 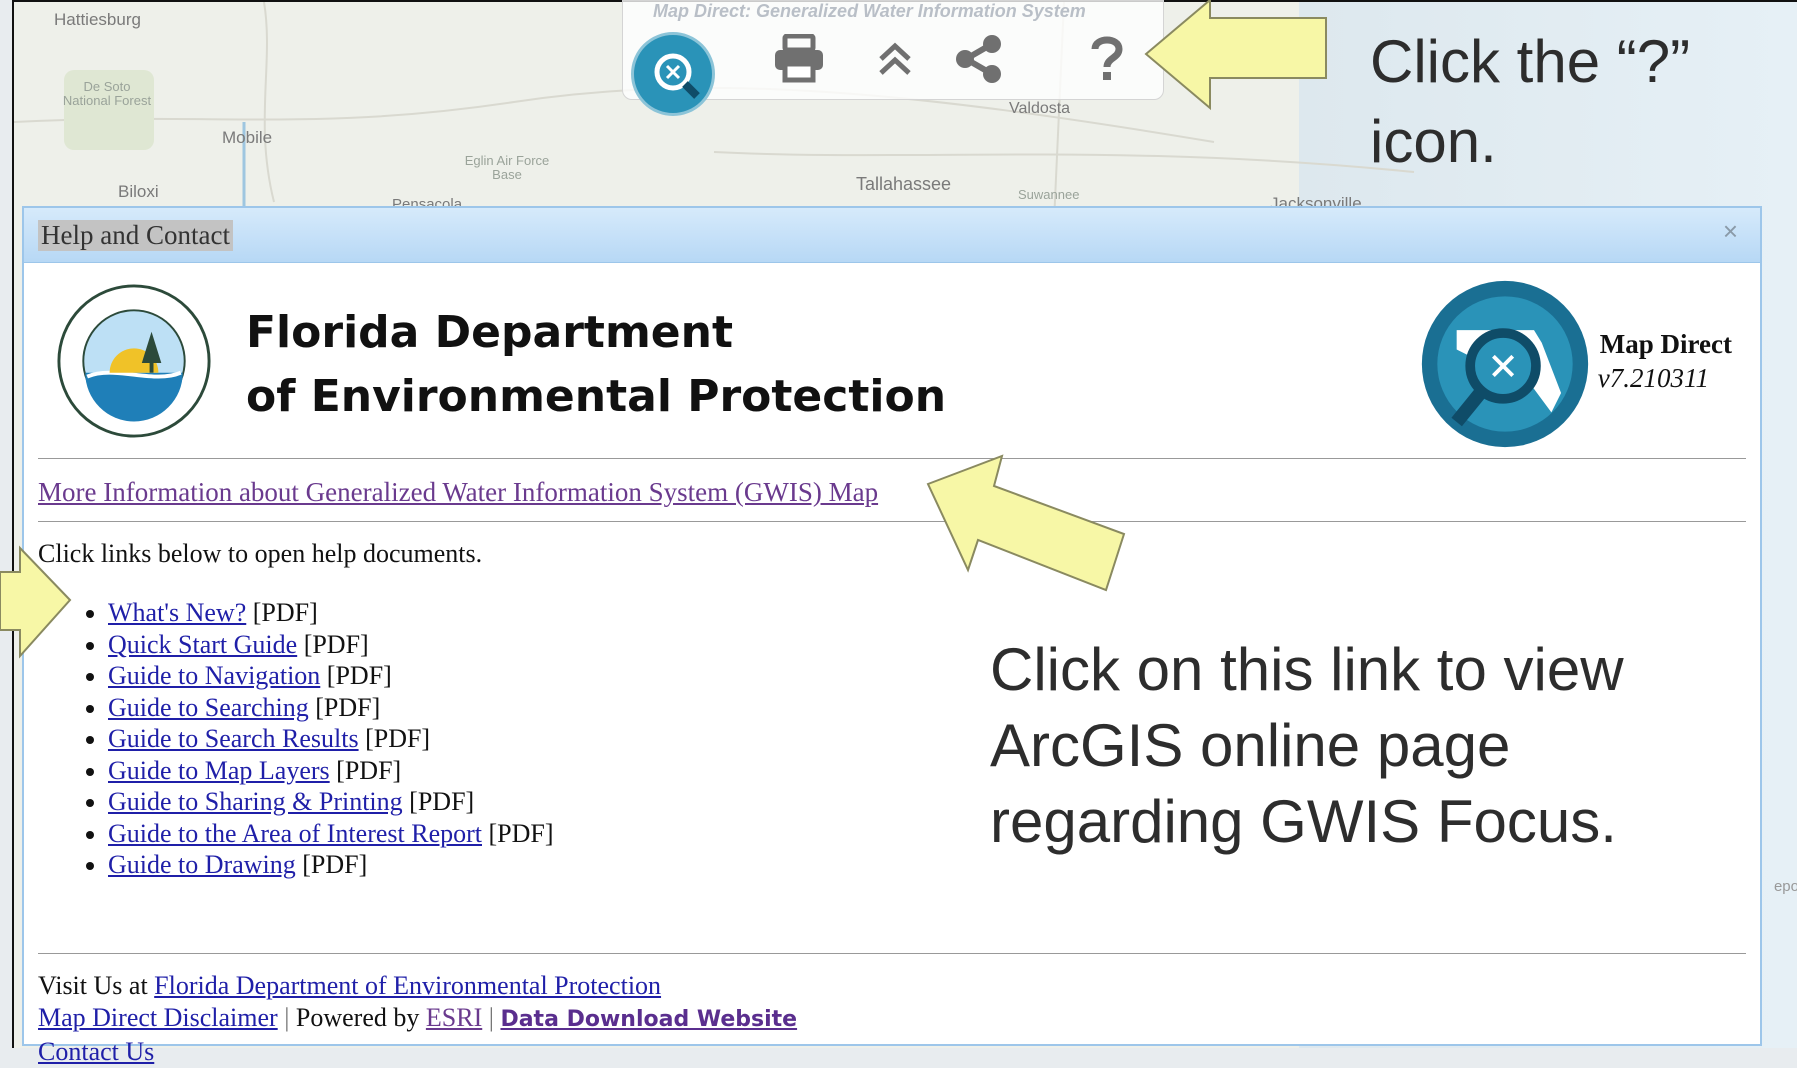 What do you see at coordinates (1665, 344) in the screenshot?
I see `app-name: Map Direct` at bounding box center [1665, 344].